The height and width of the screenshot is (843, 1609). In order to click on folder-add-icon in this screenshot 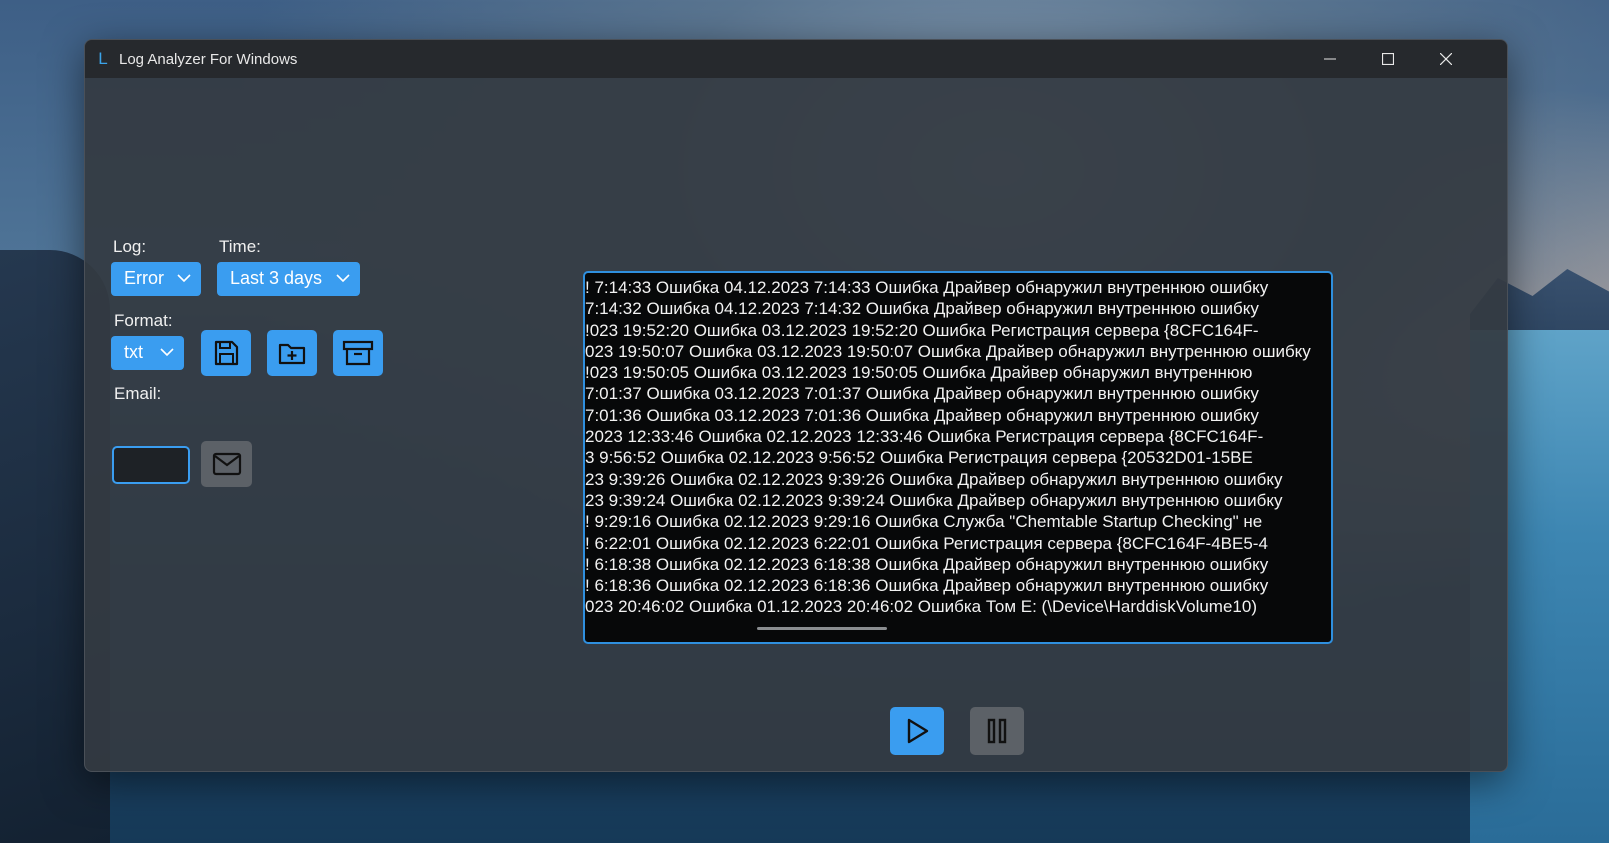, I will do `click(292, 354)`.